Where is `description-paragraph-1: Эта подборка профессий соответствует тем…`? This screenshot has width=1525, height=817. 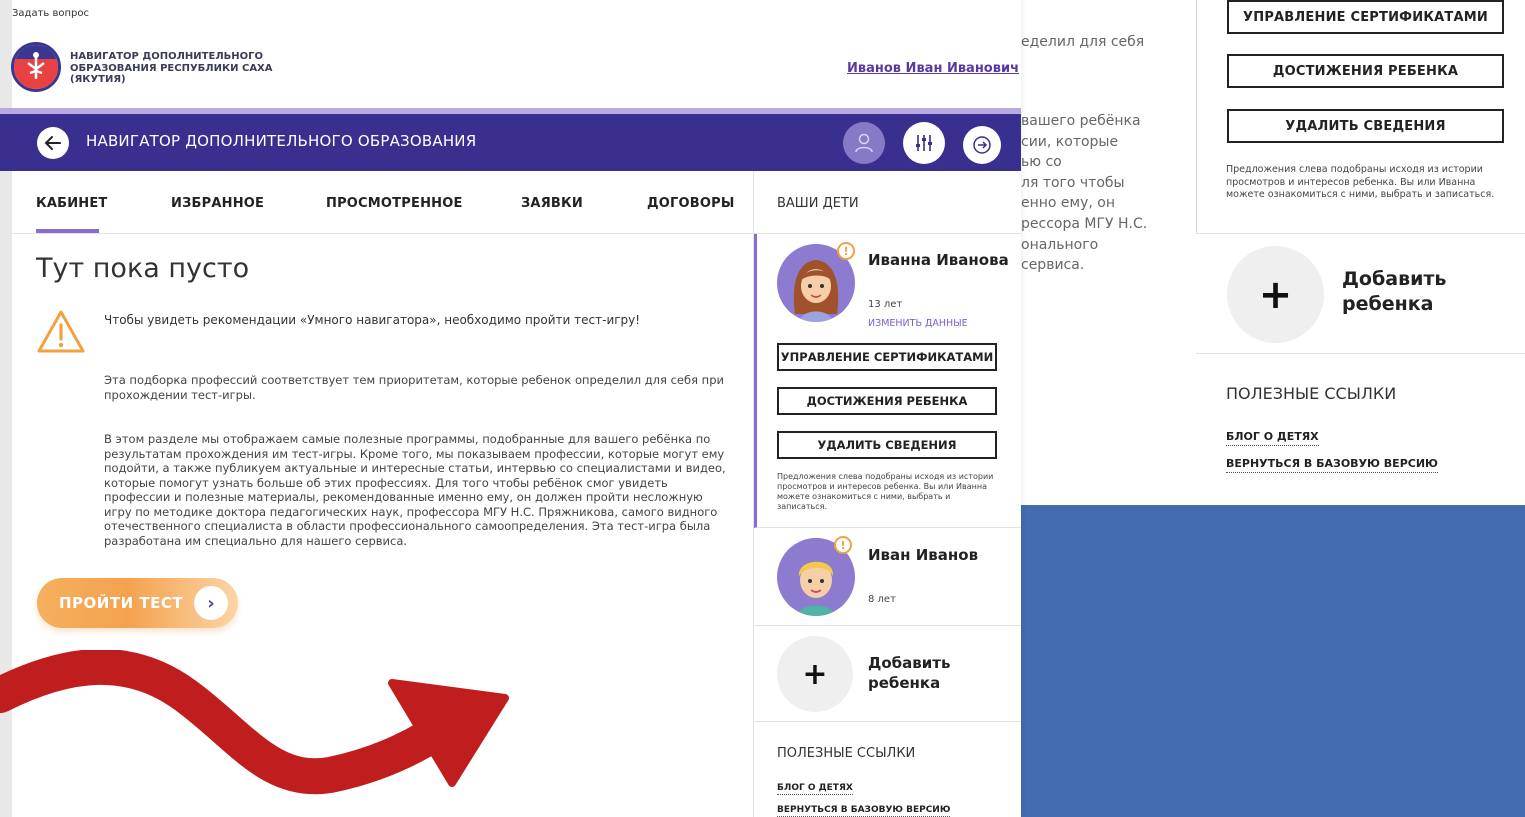 description-paragraph-1: Эта подборка профессий соответствует тем… is located at coordinates (414, 387).